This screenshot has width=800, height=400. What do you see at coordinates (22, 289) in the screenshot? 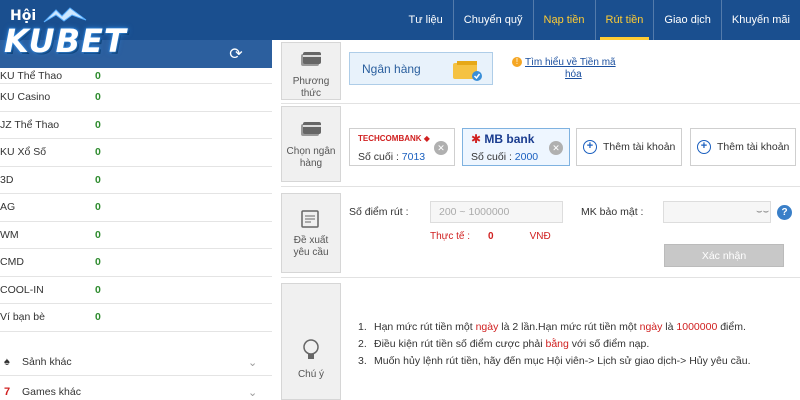
I see `wallet-name: COOL-IN` at bounding box center [22, 289].